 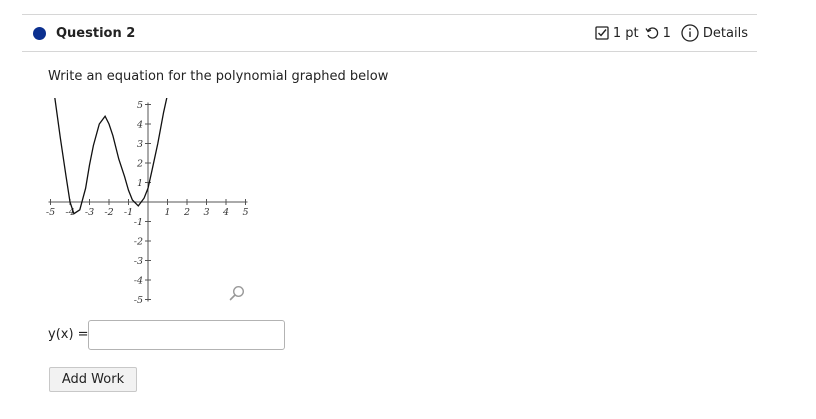 I want to click on x-tick-label: -2, so click(x=108, y=212).